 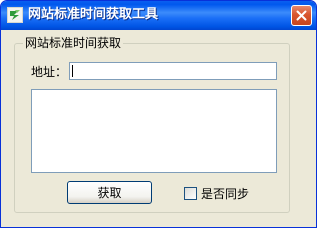 I want to click on title-bar: 网站标准时间获取工具, so click(x=158, y=15).